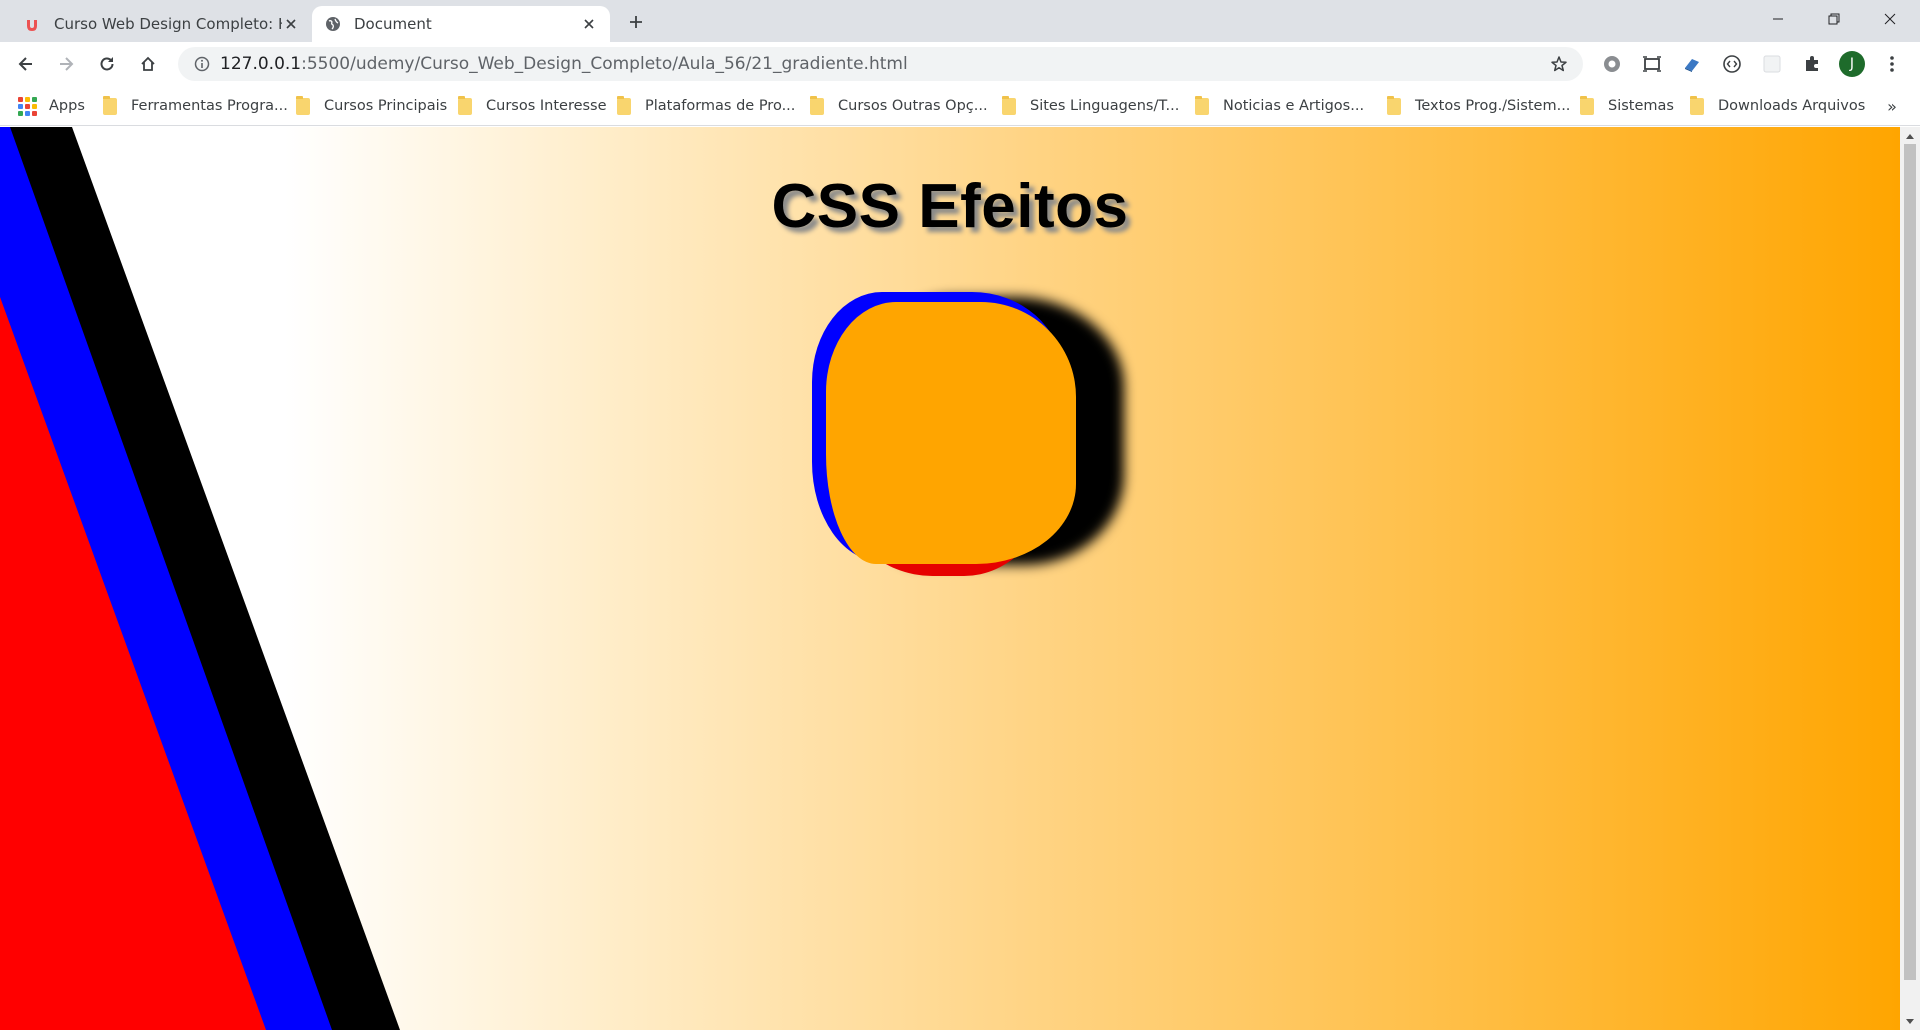 This screenshot has height=1030, width=1920. I want to click on tab-udemy-course: Curso Web Design Completo: HT, so click(162, 24).